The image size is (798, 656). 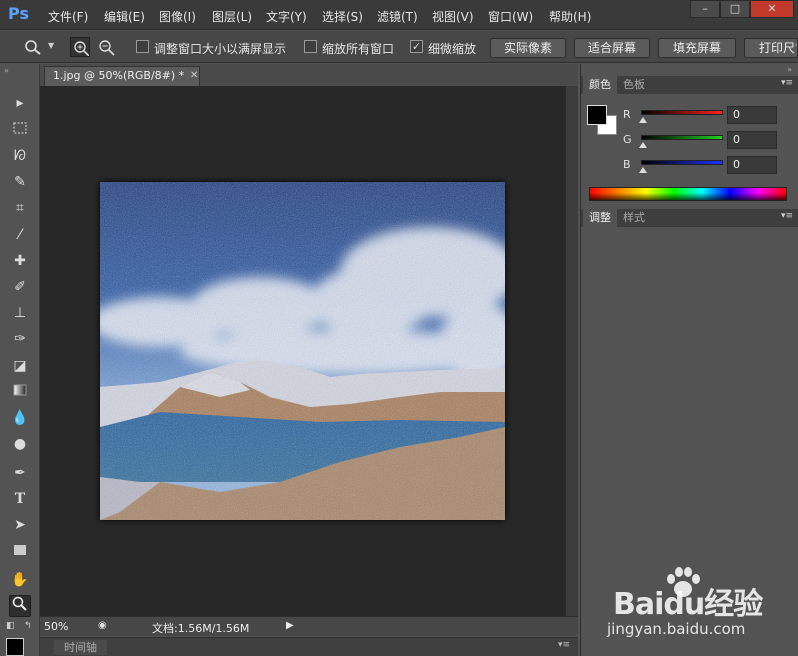 I want to click on color-spectrum-bar, so click(x=688, y=194).